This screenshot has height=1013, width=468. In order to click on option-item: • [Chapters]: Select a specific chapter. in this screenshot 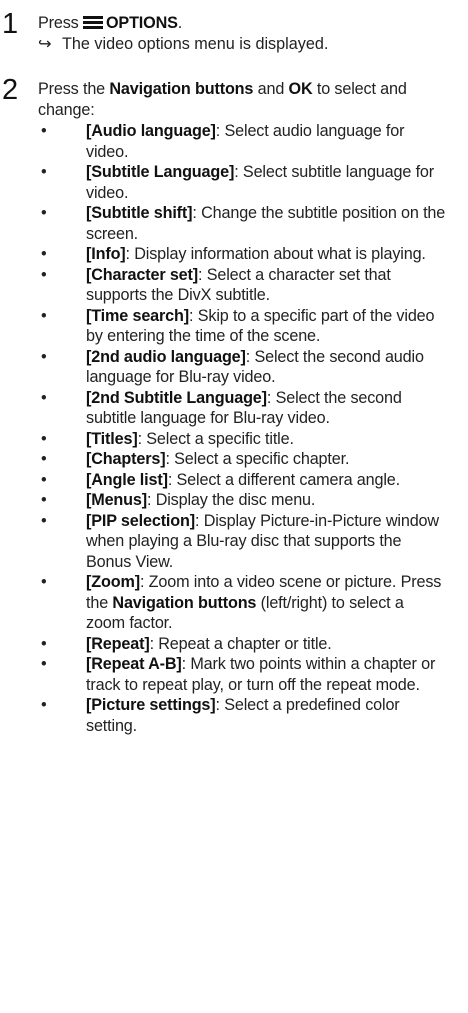, I will do `click(242, 459)`.